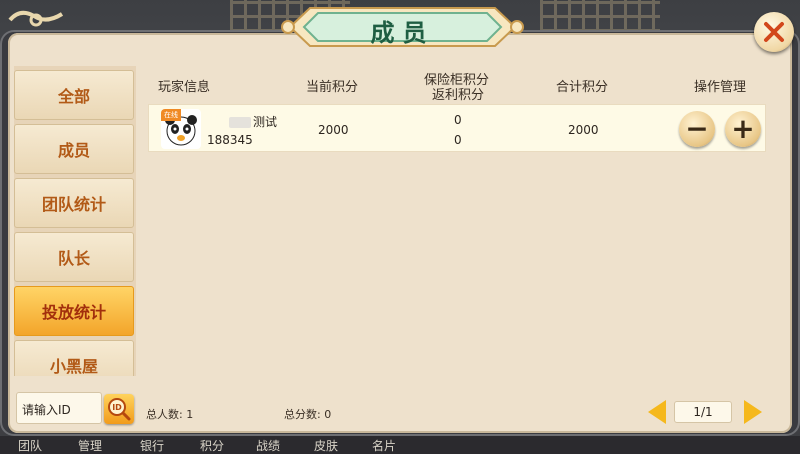 This screenshot has width=800, height=454. Describe the element at coordinates (230, 140) in the screenshot. I see `player-id: 188345` at that location.